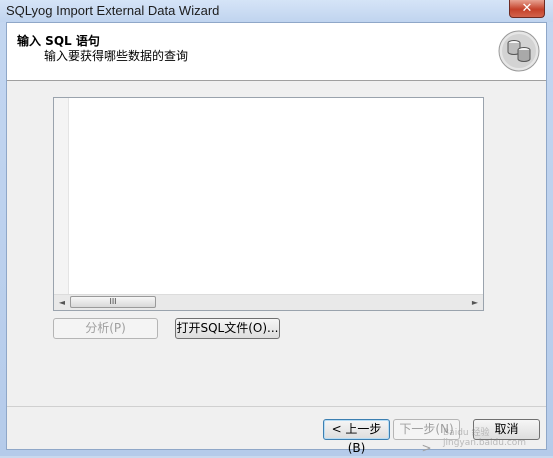  I want to click on database-icon, so click(519, 51).